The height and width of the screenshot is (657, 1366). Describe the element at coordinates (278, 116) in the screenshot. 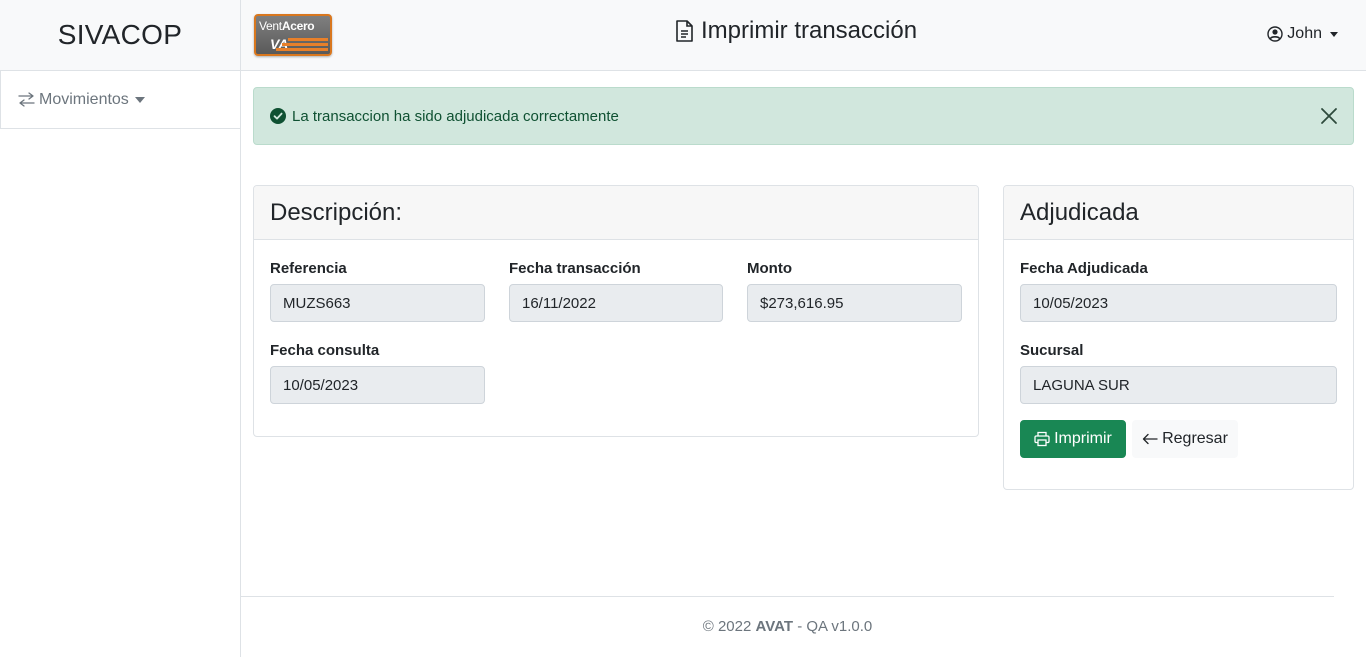

I see `check-circle-icon` at that location.